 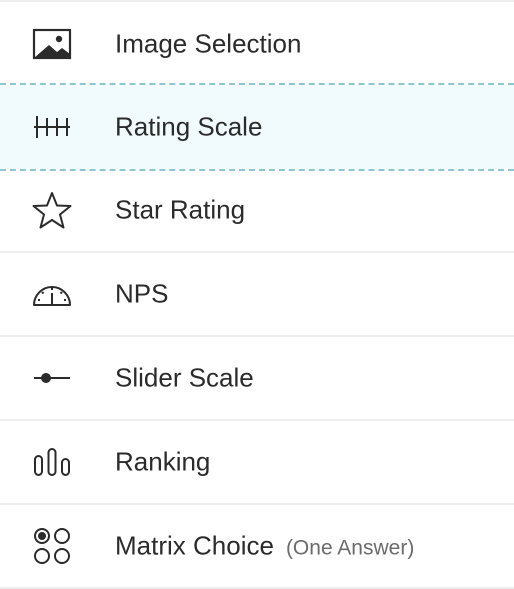 What do you see at coordinates (52, 462) in the screenshot?
I see `ranking-bars-icon` at bounding box center [52, 462].